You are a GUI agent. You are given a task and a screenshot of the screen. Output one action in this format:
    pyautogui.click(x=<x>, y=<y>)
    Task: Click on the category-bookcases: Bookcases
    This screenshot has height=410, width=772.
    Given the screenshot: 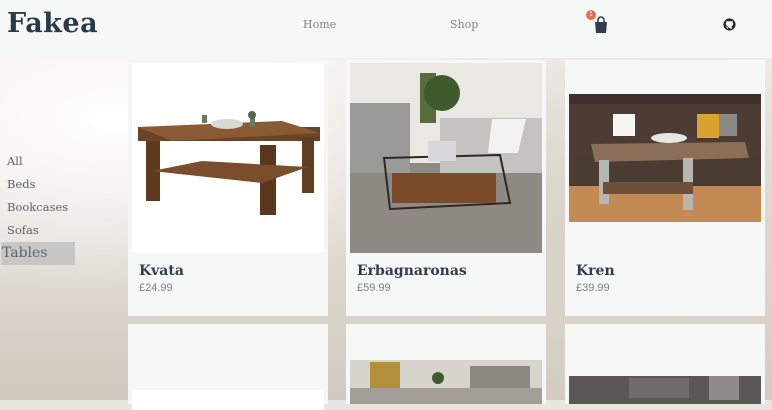 What is the action you would take?
    pyautogui.click(x=45, y=207)
    